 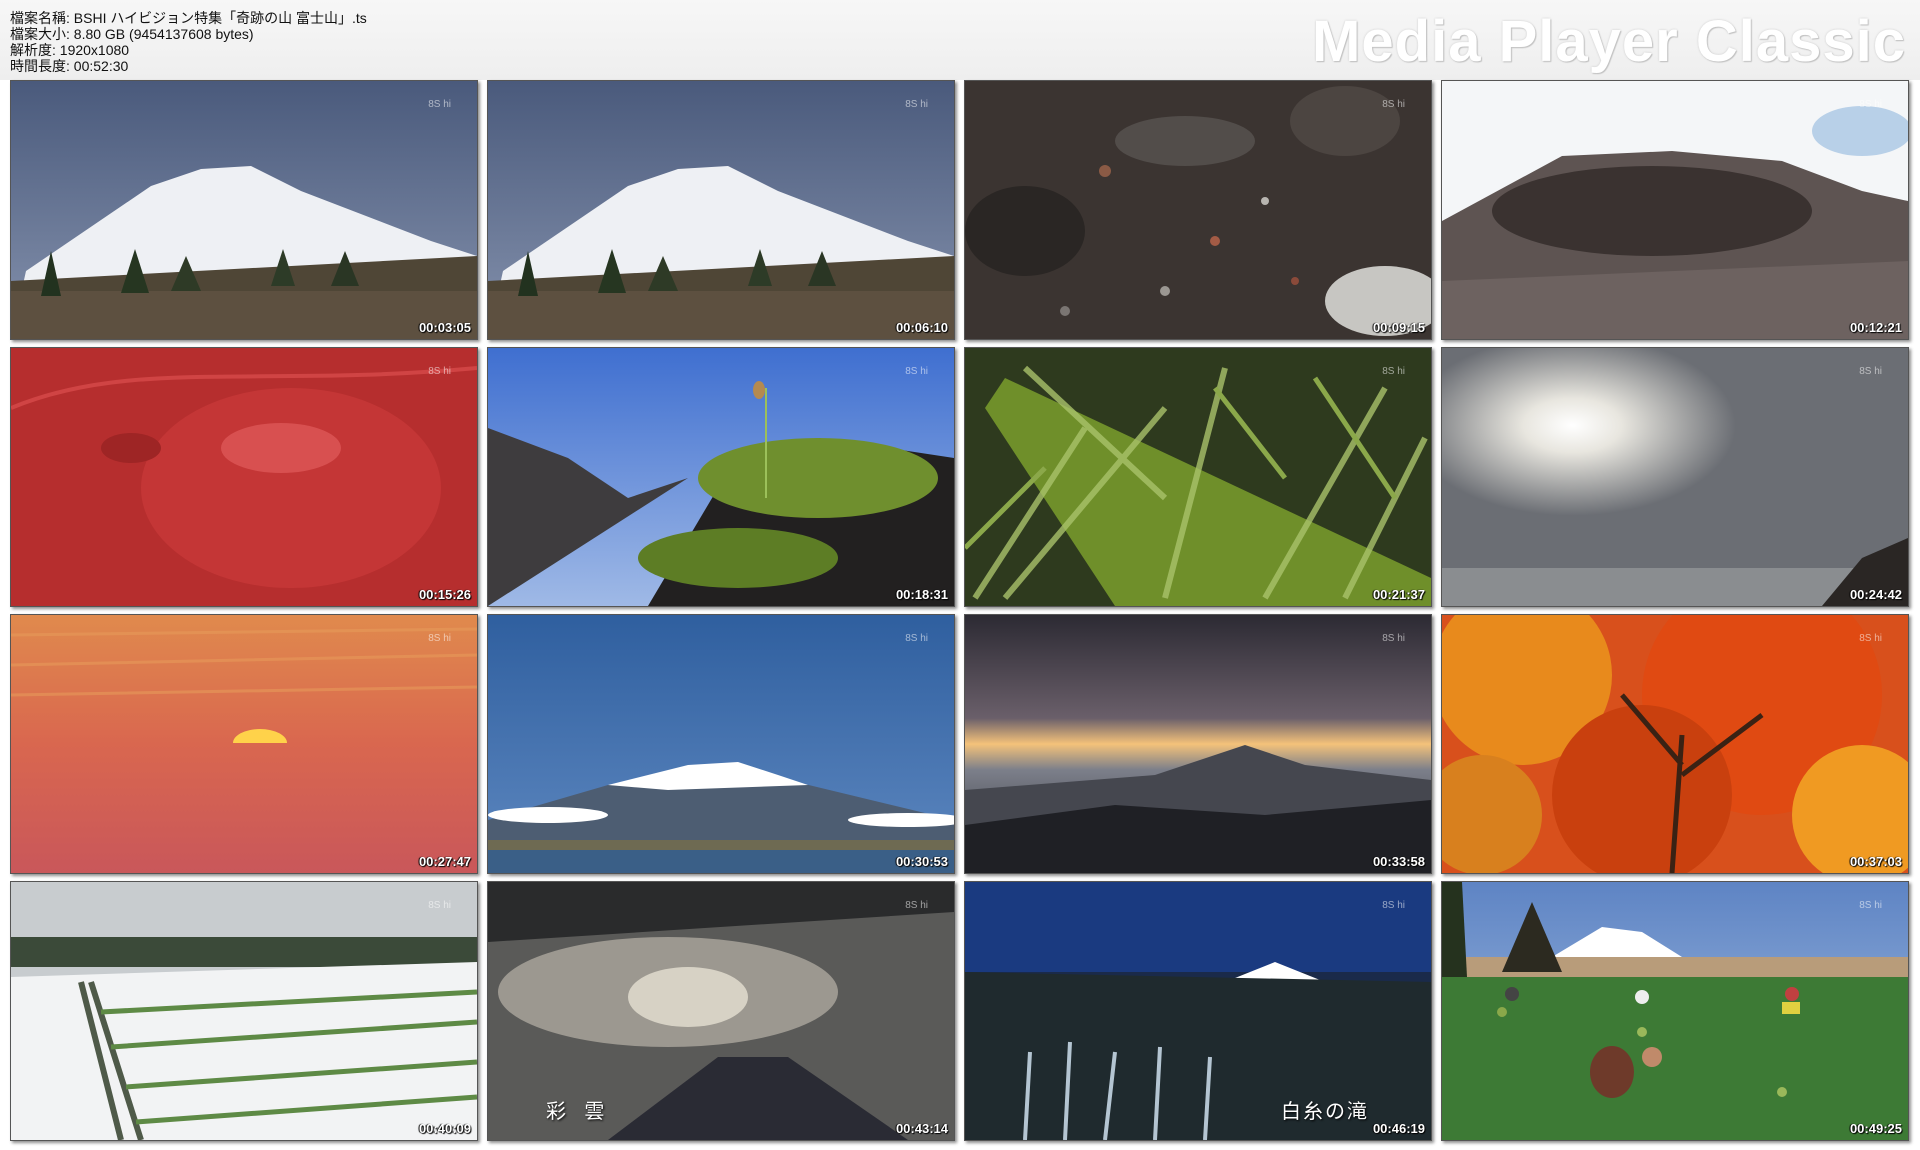 What do you see at coordinates (444, 861) in the screenshot?
I see `timestamp: 00:27:47` at bounding box center [444, 861].